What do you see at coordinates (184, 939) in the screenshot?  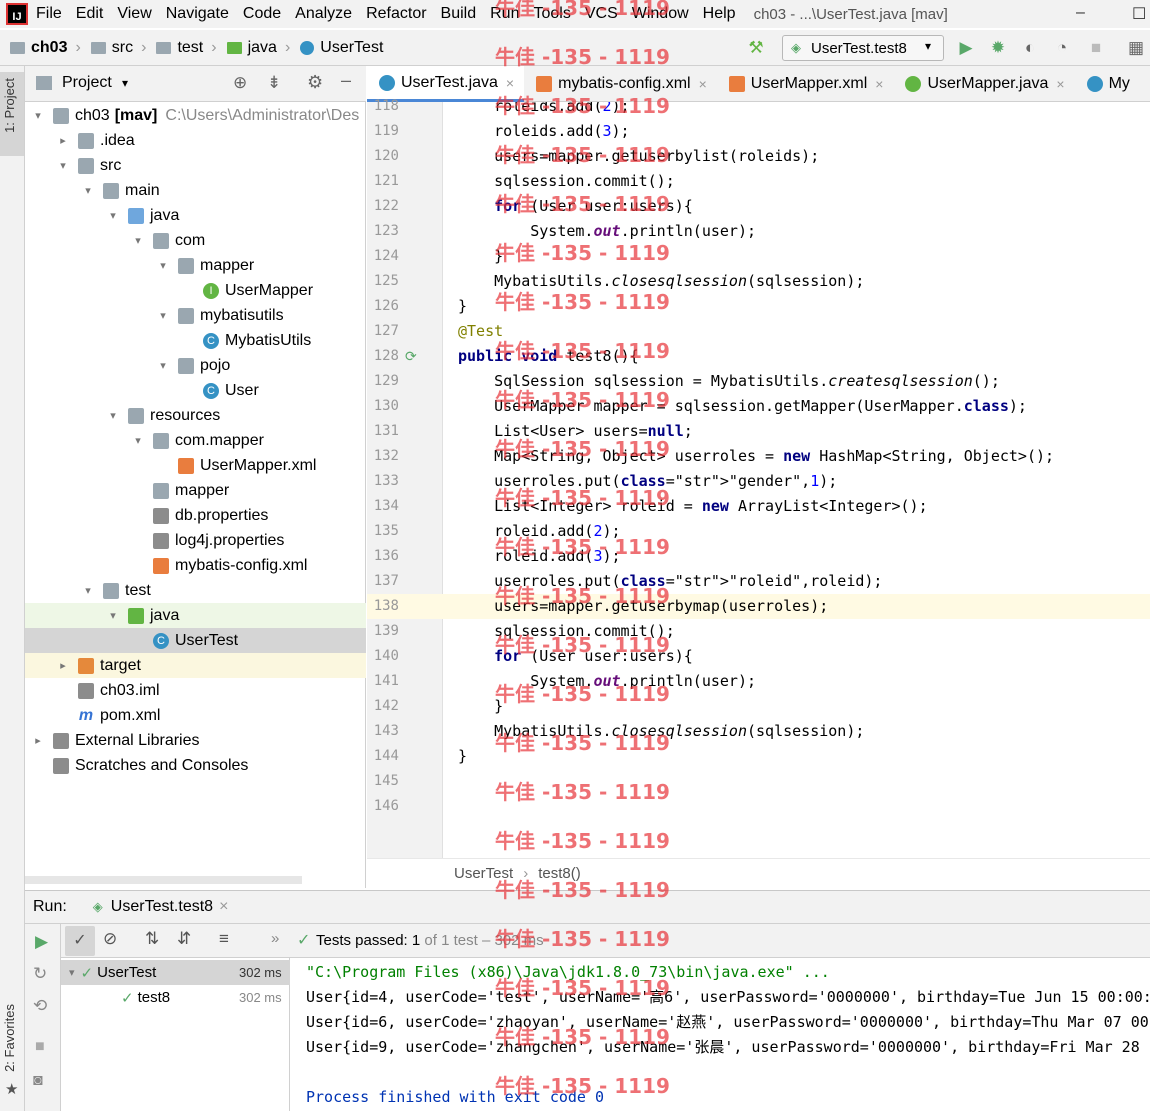 I see `sort-by-duration-icon: ⇵` at bounding box center [184, 939].